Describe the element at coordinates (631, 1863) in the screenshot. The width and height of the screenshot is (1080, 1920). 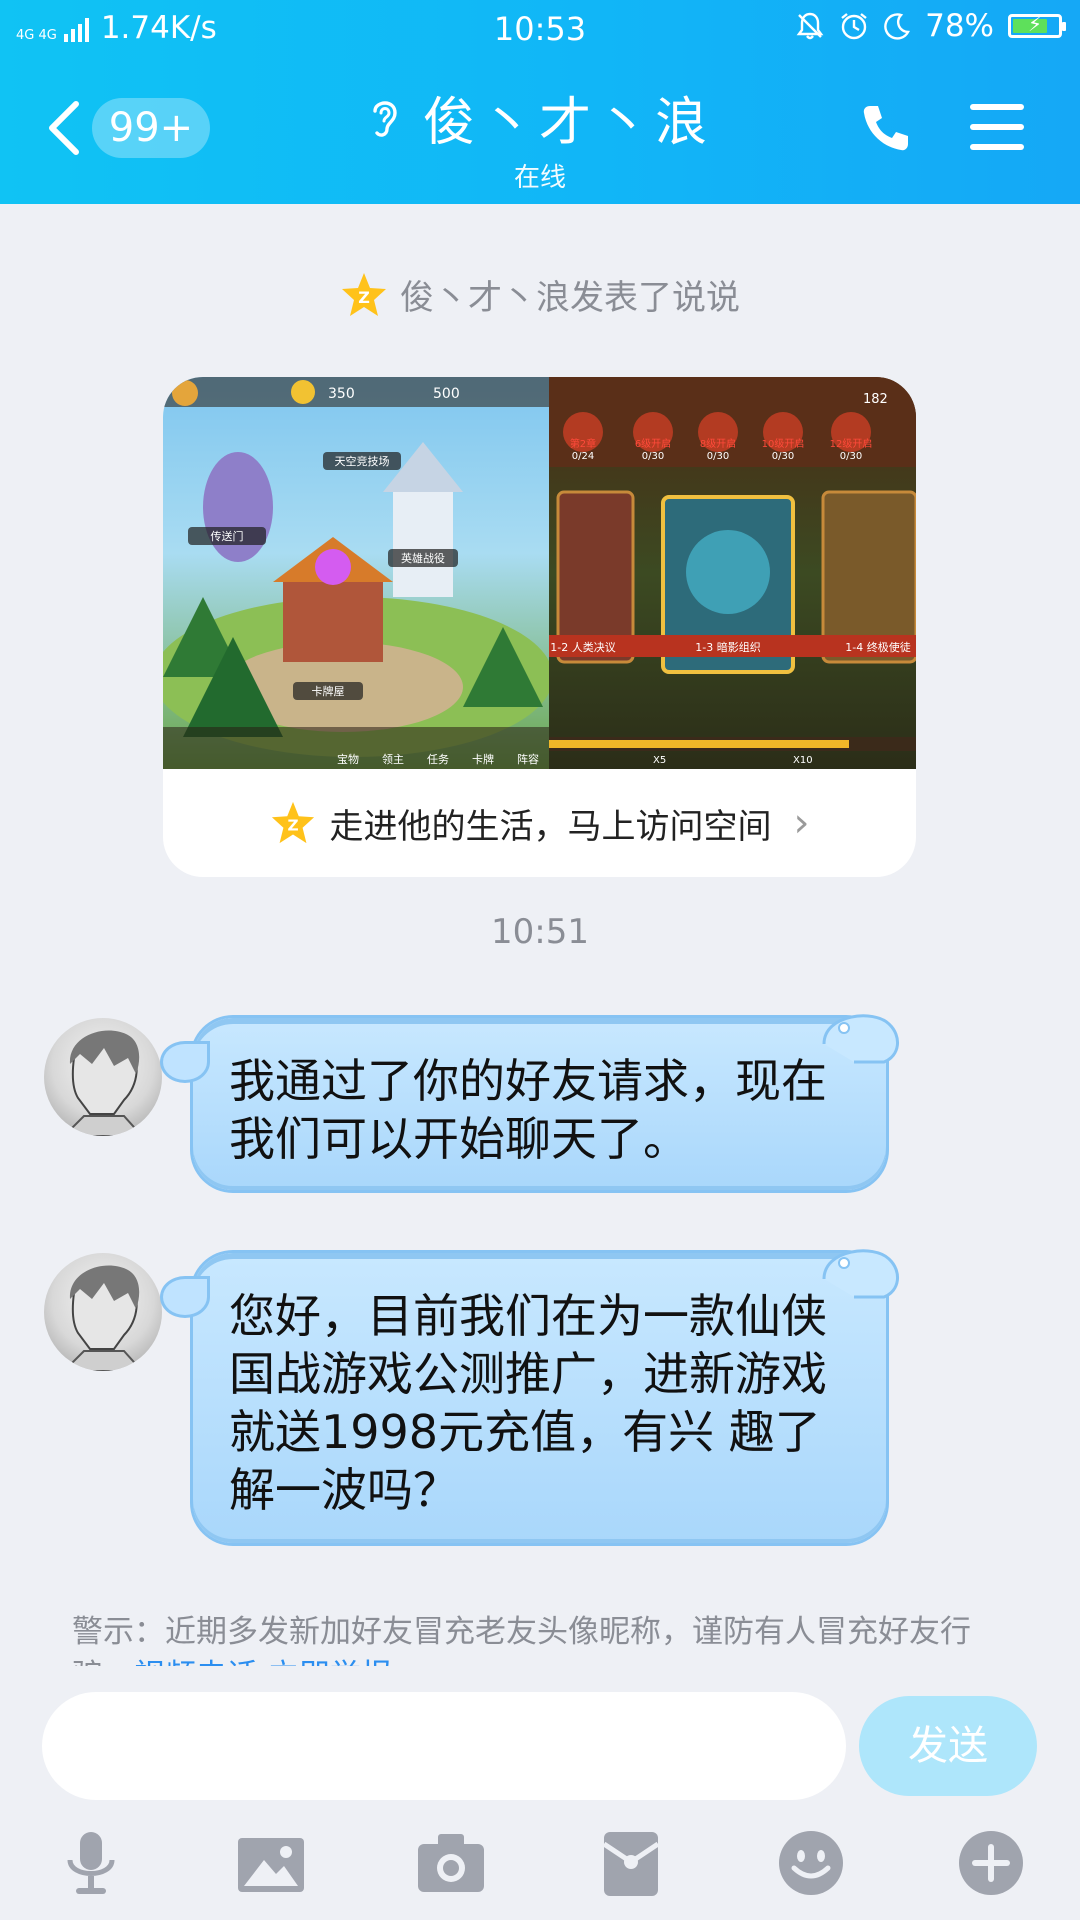
I see `red-packet-icon` at that location.